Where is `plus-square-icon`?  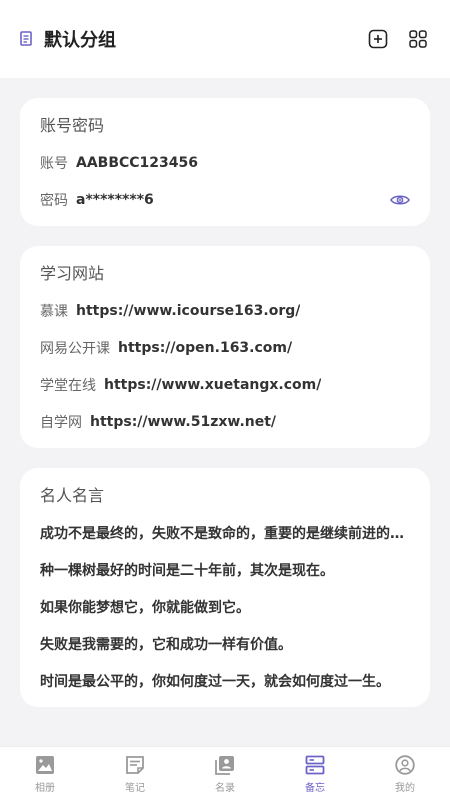 plus-square-icon is located at coordinates (378, 39).